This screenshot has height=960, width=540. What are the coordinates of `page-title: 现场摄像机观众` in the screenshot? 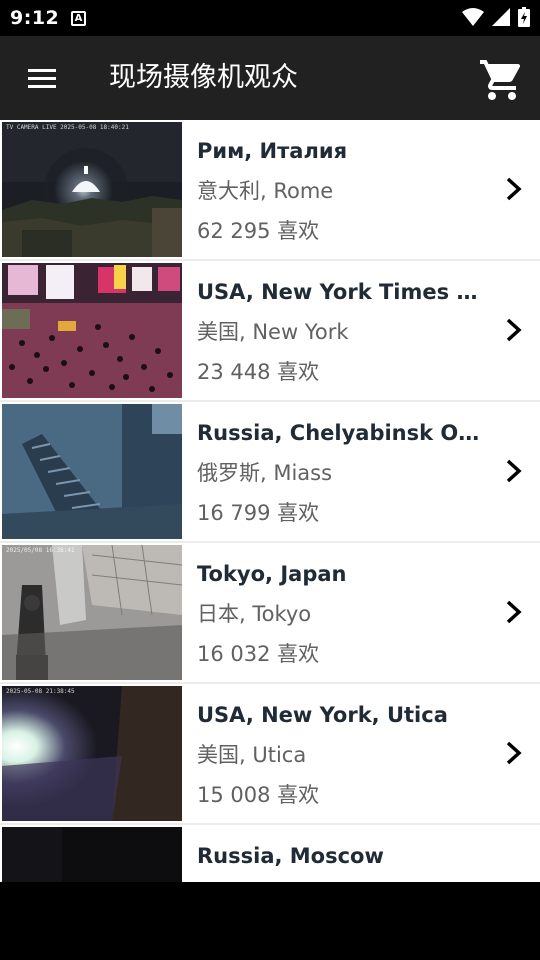 It's located at (203, 77).